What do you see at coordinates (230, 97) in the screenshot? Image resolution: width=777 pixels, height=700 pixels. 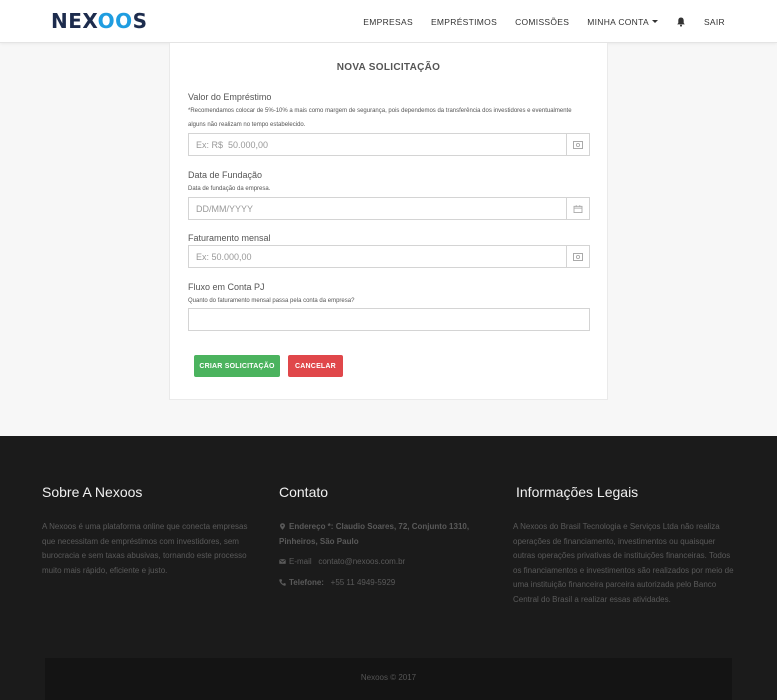 I see `valor-label: Valor do Empréstimo` at bounding box center [230, 97].